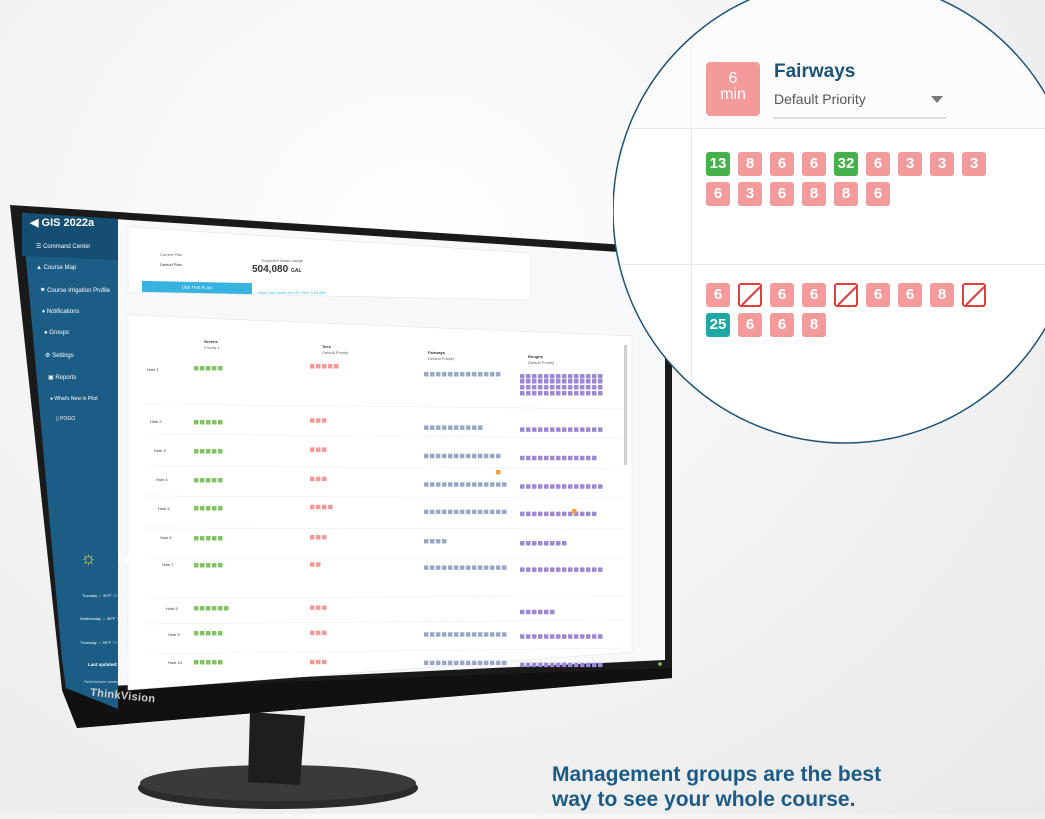 The height and width of the screenshot is (819, 1045). I want to click on priority-select: Default Priority, so click(820, 99).